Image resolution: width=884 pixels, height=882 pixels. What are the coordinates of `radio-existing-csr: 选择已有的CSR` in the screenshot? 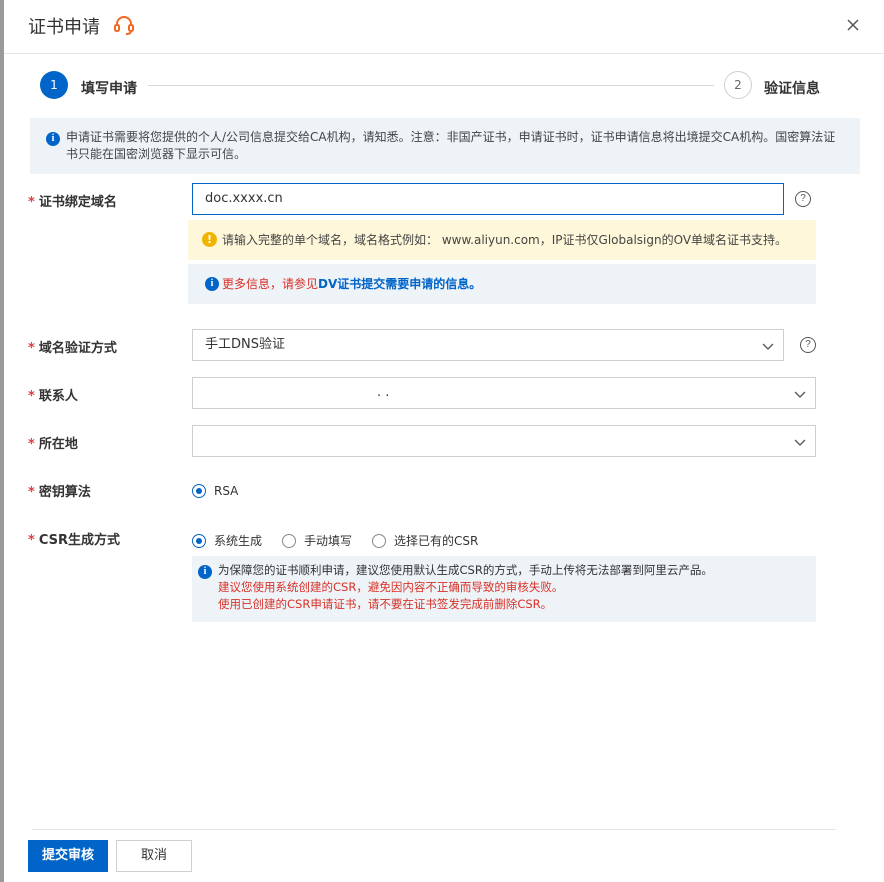 It's located at (425, 540).